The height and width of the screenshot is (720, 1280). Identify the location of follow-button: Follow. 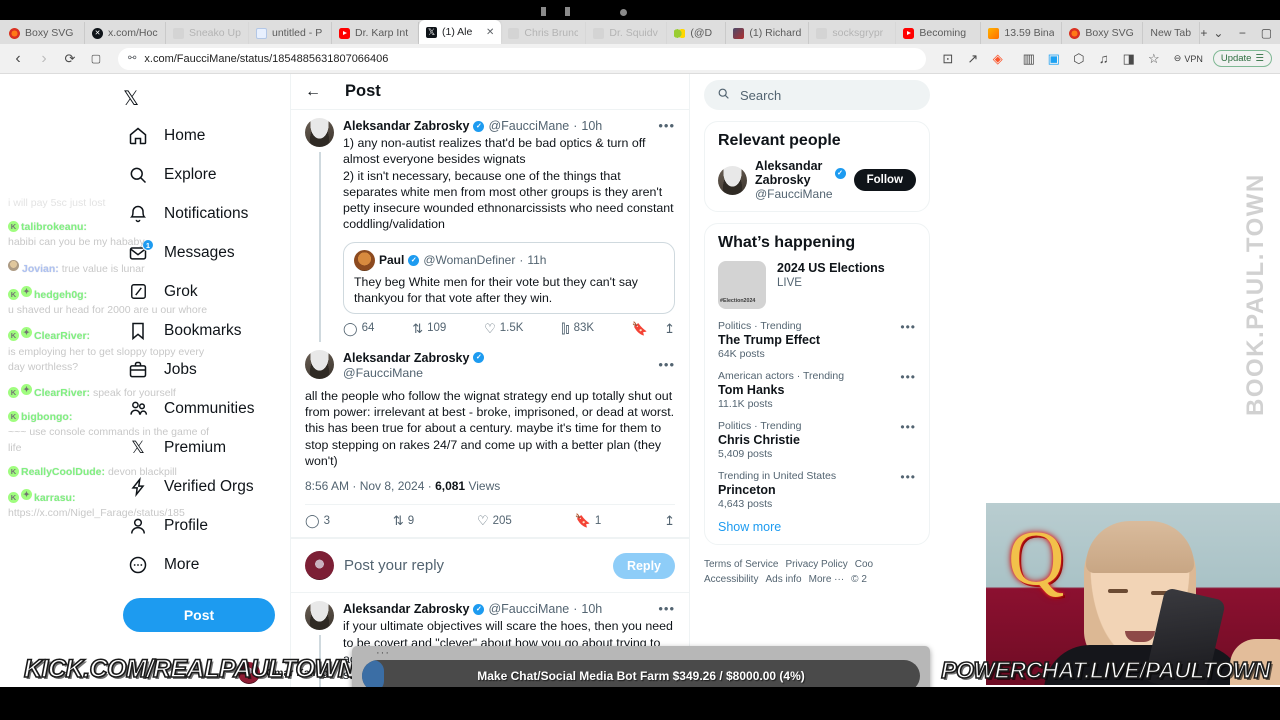
(884, 180).